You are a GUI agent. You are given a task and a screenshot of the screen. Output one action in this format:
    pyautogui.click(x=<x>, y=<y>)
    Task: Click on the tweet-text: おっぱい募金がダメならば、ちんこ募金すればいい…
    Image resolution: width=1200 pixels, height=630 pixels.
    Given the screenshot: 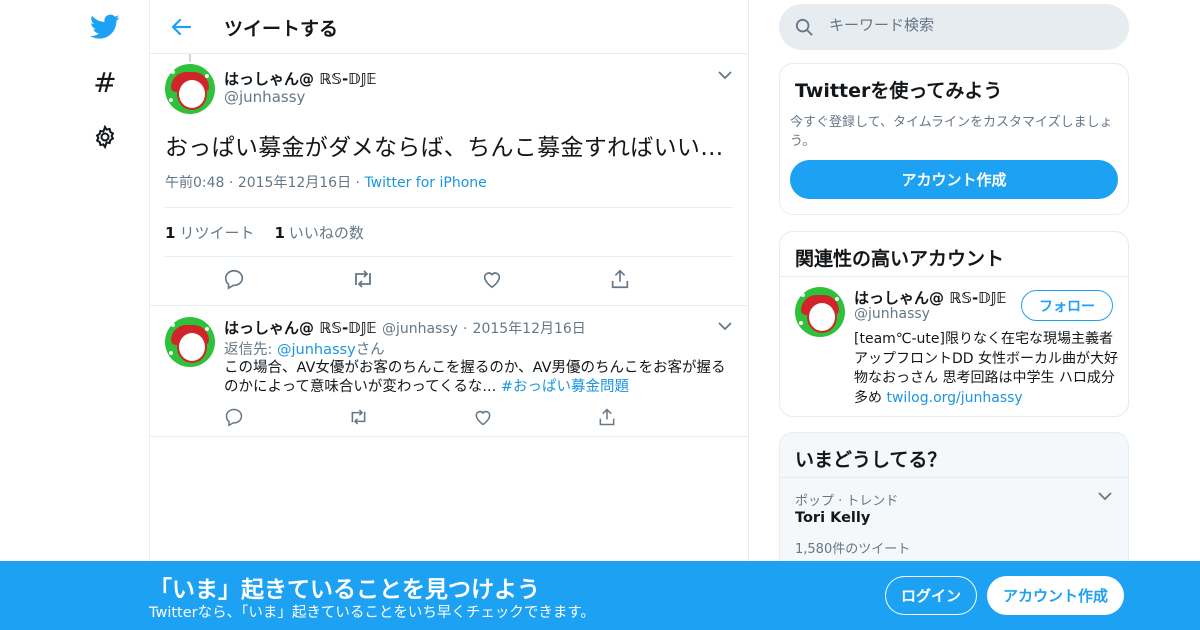 What is the action you would take?
    pyautogui.click(x=444, y=148)
    